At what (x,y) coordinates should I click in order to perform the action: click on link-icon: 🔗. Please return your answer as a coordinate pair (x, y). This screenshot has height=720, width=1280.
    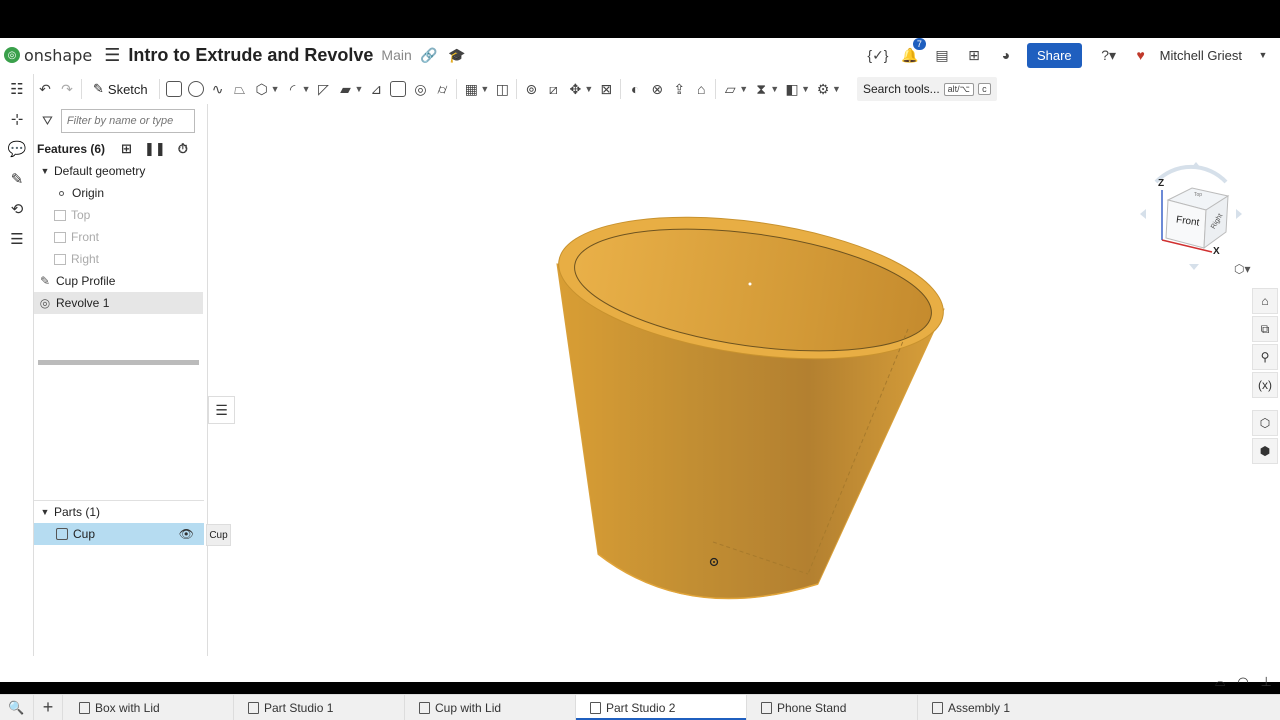
    Looking at the image, I should click on (429, 55).